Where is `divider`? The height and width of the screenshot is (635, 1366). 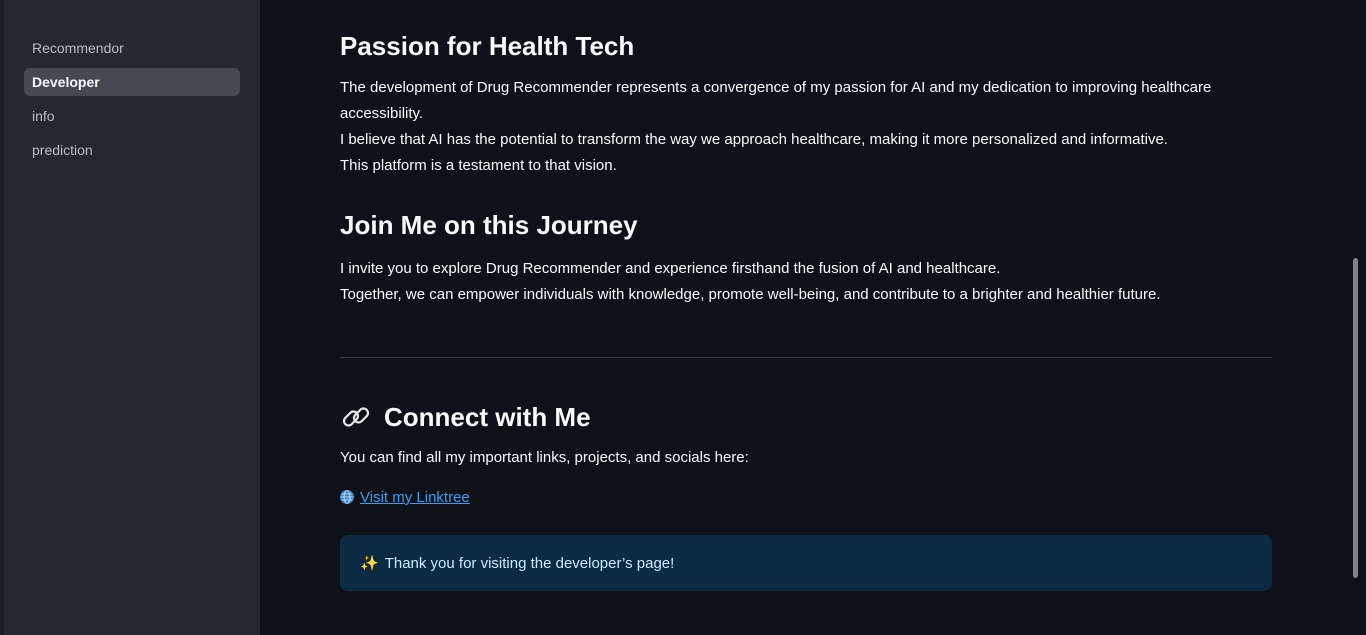
divider is located at coordinates (806, 357).